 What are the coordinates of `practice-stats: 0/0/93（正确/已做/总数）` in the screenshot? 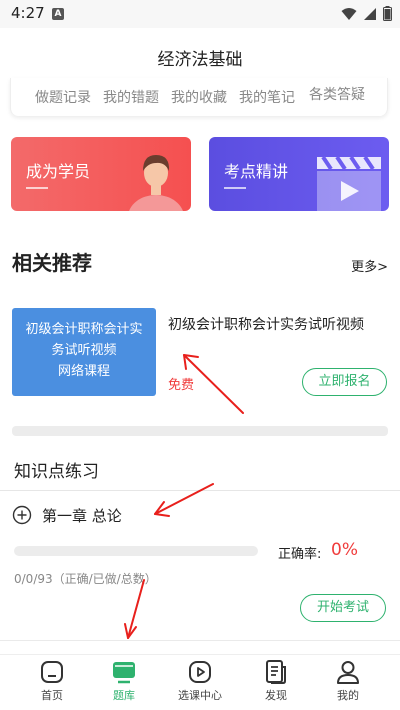 It's located at (85, 579).